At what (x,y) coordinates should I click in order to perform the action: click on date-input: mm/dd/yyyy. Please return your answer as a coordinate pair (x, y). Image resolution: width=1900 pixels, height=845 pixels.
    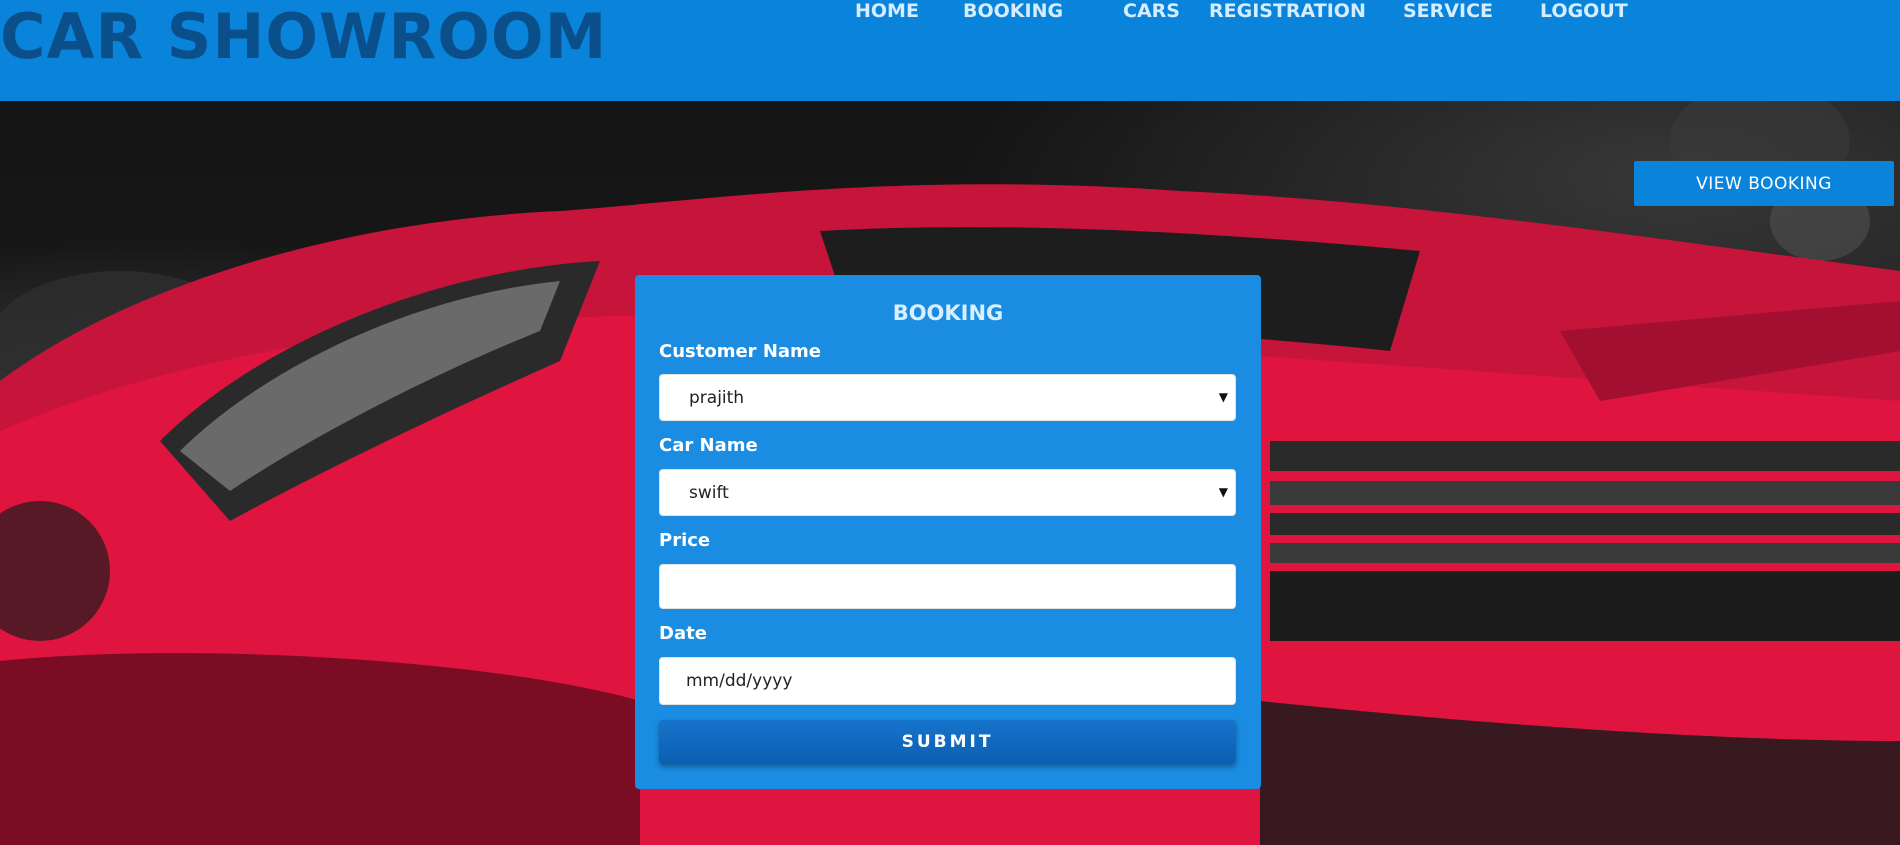
    Looking at the image, I should click on (947, 681).